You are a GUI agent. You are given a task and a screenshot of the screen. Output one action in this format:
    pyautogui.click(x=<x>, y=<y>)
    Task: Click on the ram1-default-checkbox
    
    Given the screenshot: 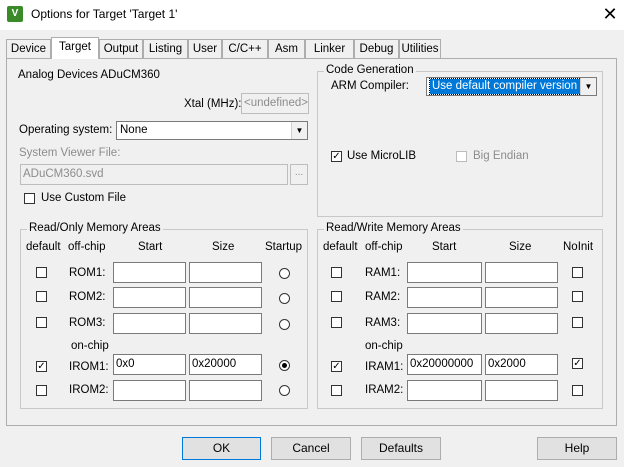 What is the action you would take?
    pyautogui.click(x=336, y=272)
    